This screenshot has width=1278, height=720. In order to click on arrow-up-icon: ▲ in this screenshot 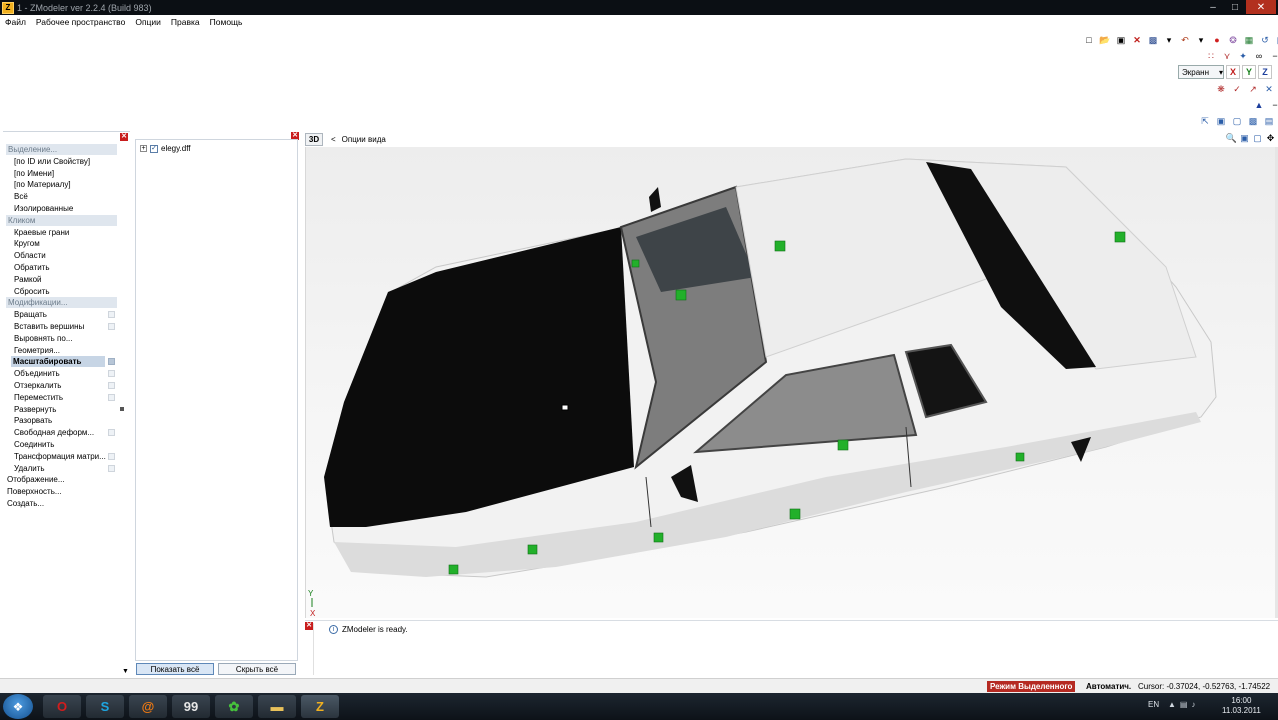, I will do `click(1259, 105)`.